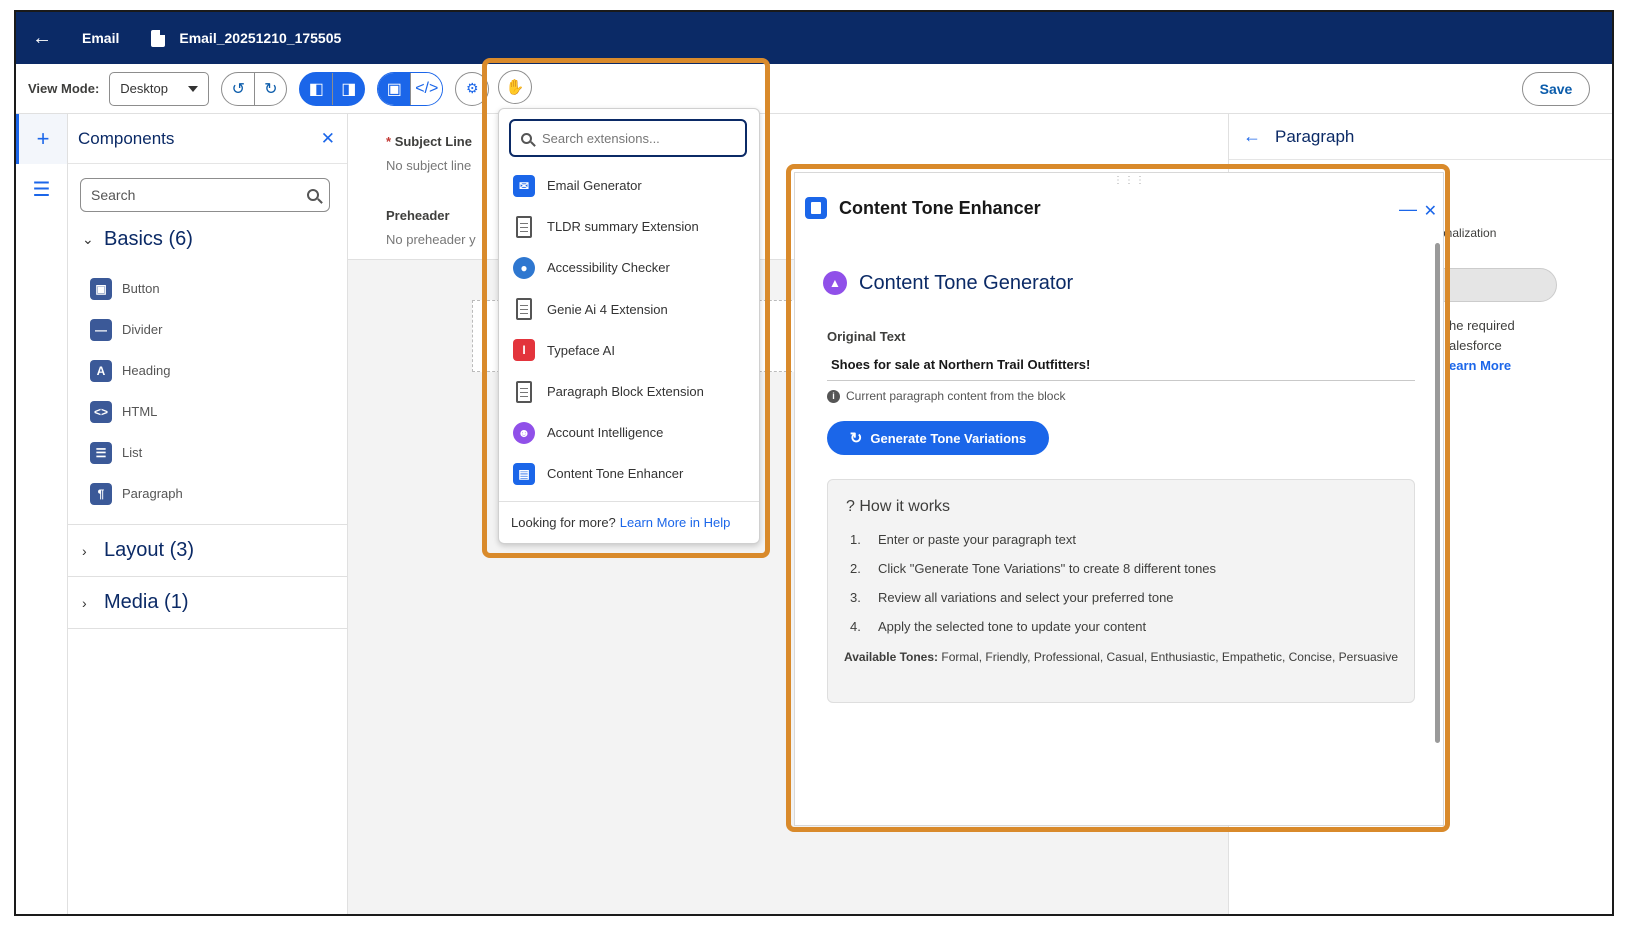 Image resolution: width=1626 pixels, height=926 pixels. I want to click on footer-text: Looking for more?, so click(563, 522).